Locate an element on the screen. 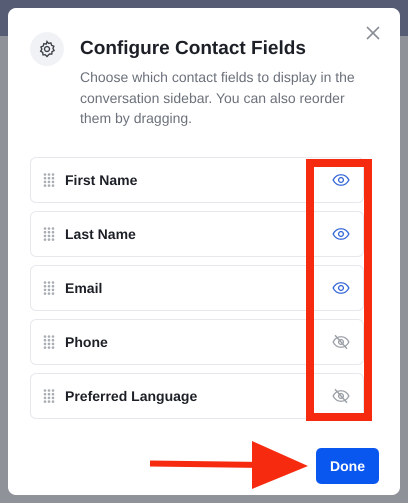  done-button: Done is located at coordinates (347, 466).